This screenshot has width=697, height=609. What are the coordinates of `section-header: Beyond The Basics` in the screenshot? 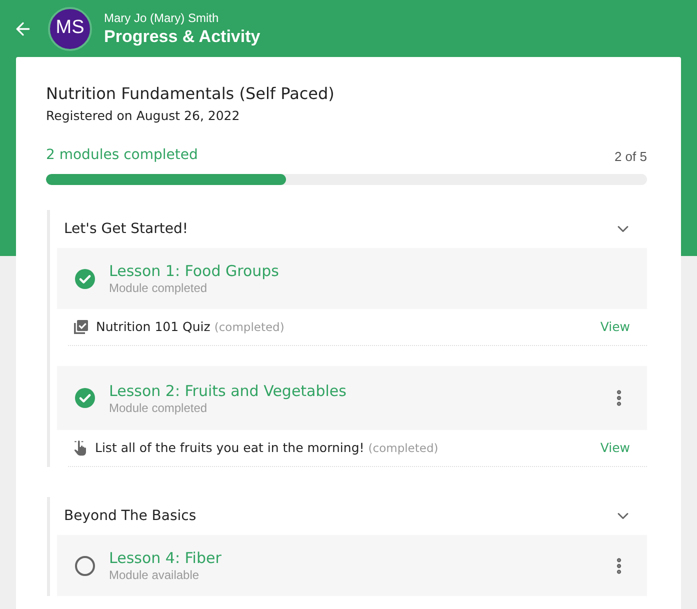 It's located at (352, 516).